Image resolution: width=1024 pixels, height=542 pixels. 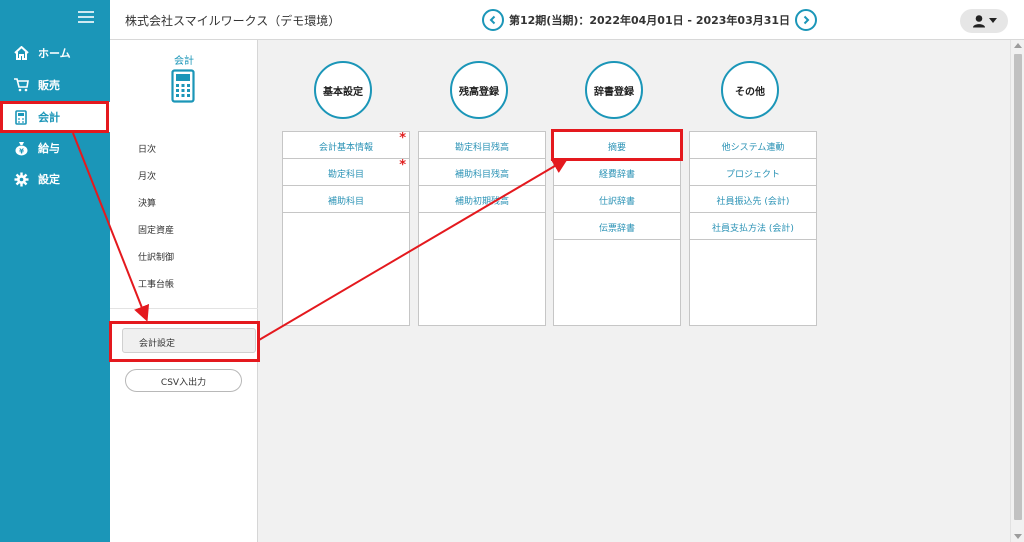 What do you see at coordinates (482, 199) in the screenshot?
I see `list-item-sub-initial-balance: 補助初期残高` at bounding box center [482, 199].